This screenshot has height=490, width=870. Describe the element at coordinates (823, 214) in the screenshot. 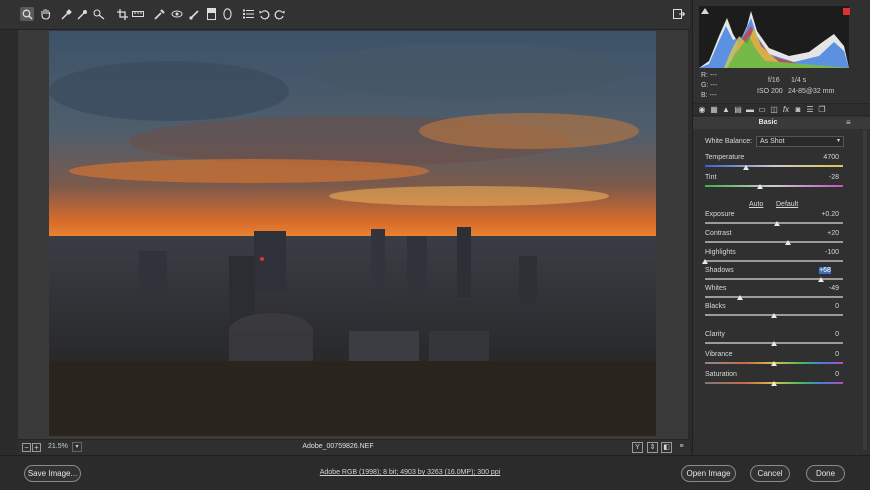

I see `exposure-value: +0.20` at that location.